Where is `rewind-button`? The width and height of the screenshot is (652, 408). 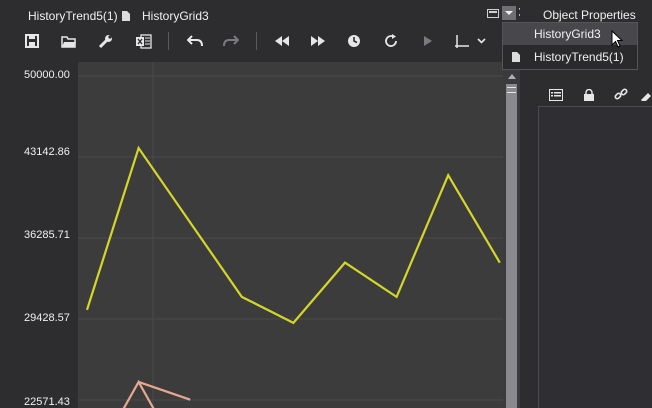
rewind-button is located at coordinates (282, 41).